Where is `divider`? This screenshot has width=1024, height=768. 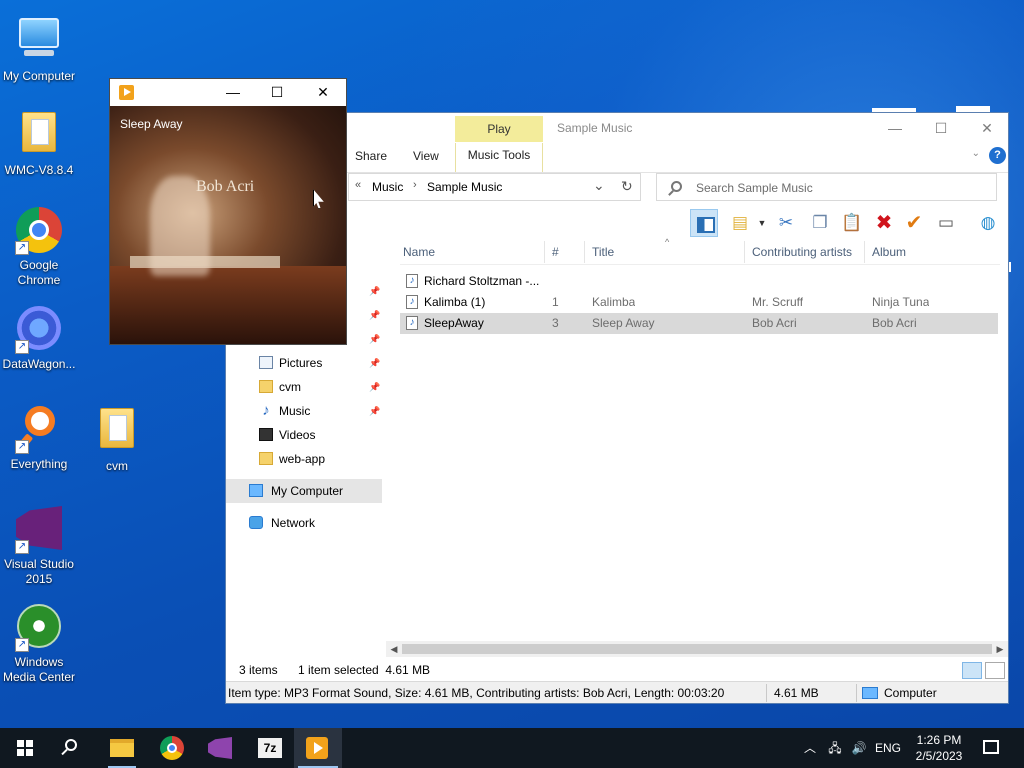 divider is located at coordinates (766, 693).